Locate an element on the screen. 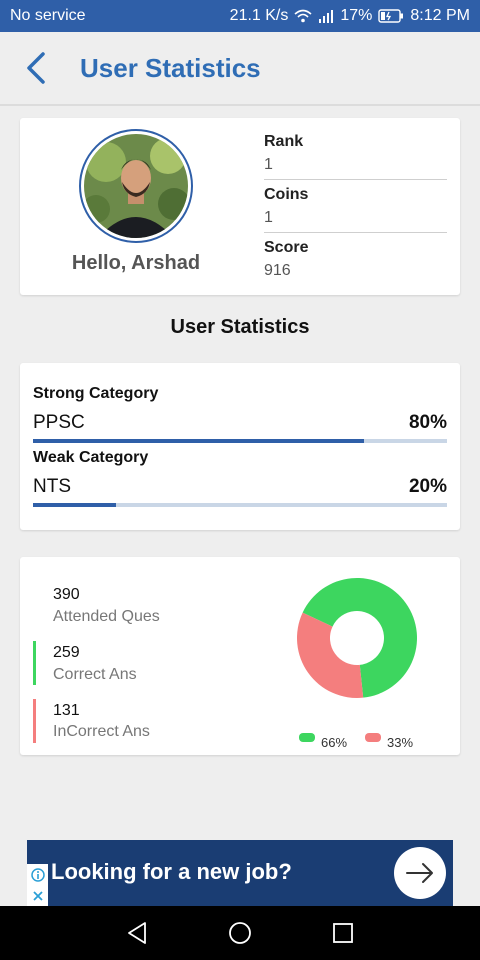 This screenshot has height=960, width=480. score-block: Score 916 is located at coordinates (355, 259).